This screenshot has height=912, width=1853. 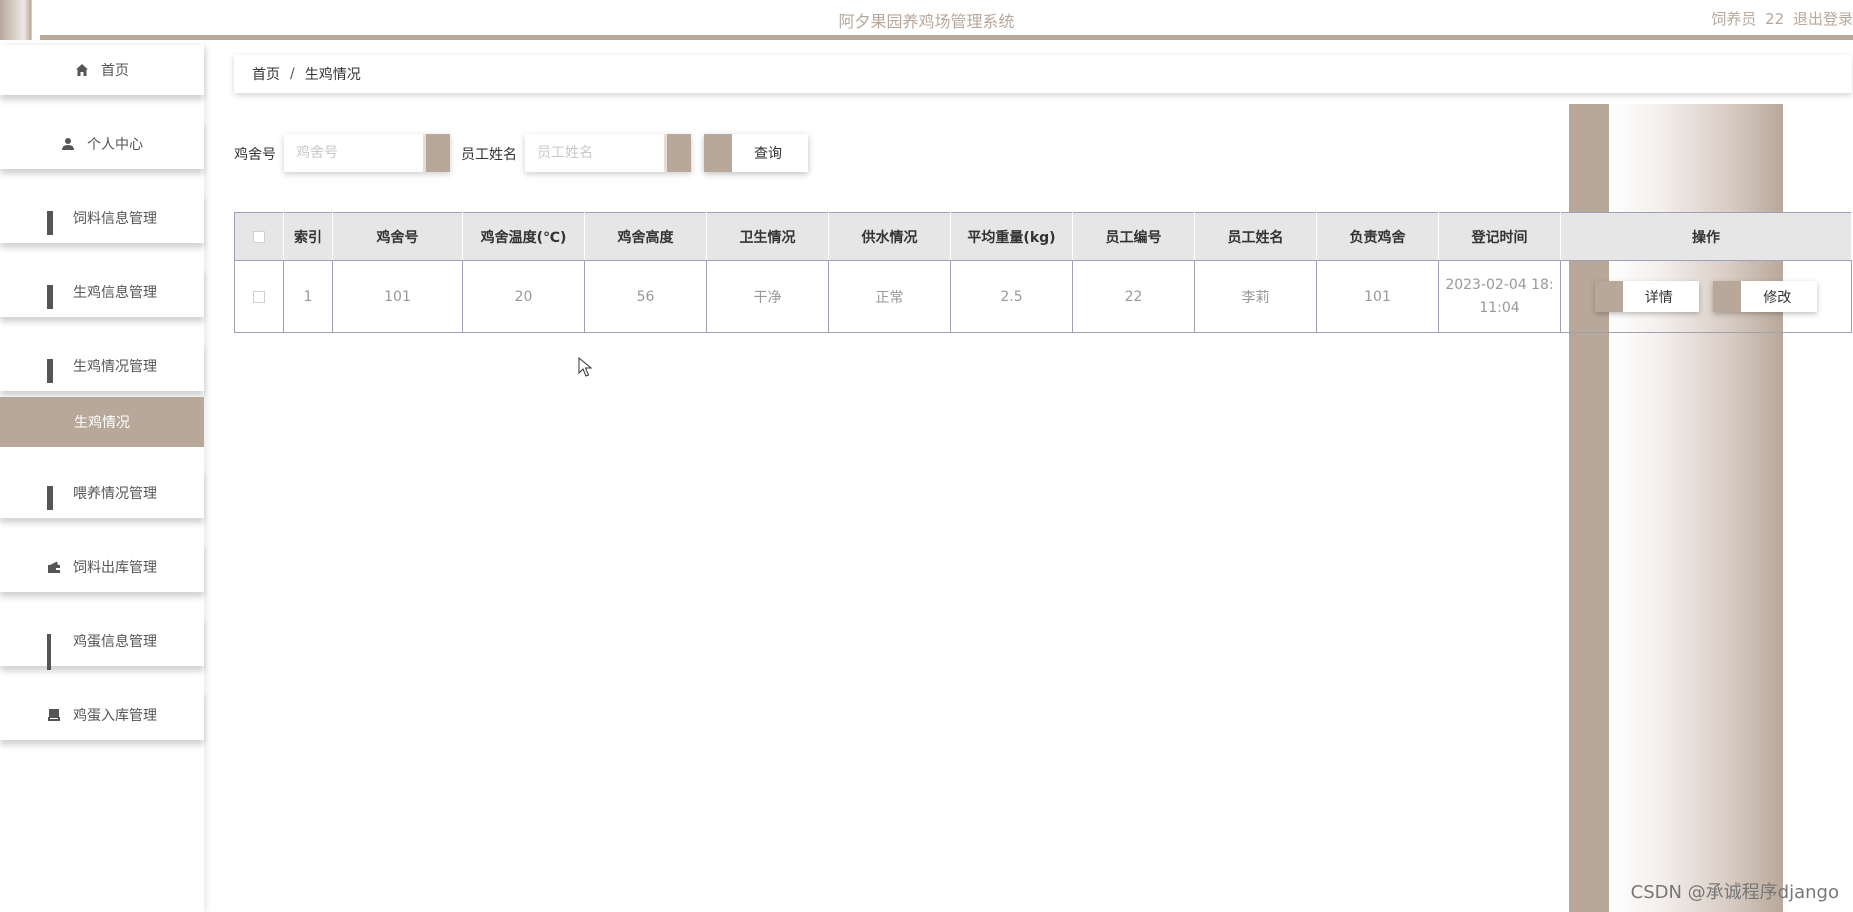 I want to click on col-header: 负责鸡舍, so click(x=1377, y=236).